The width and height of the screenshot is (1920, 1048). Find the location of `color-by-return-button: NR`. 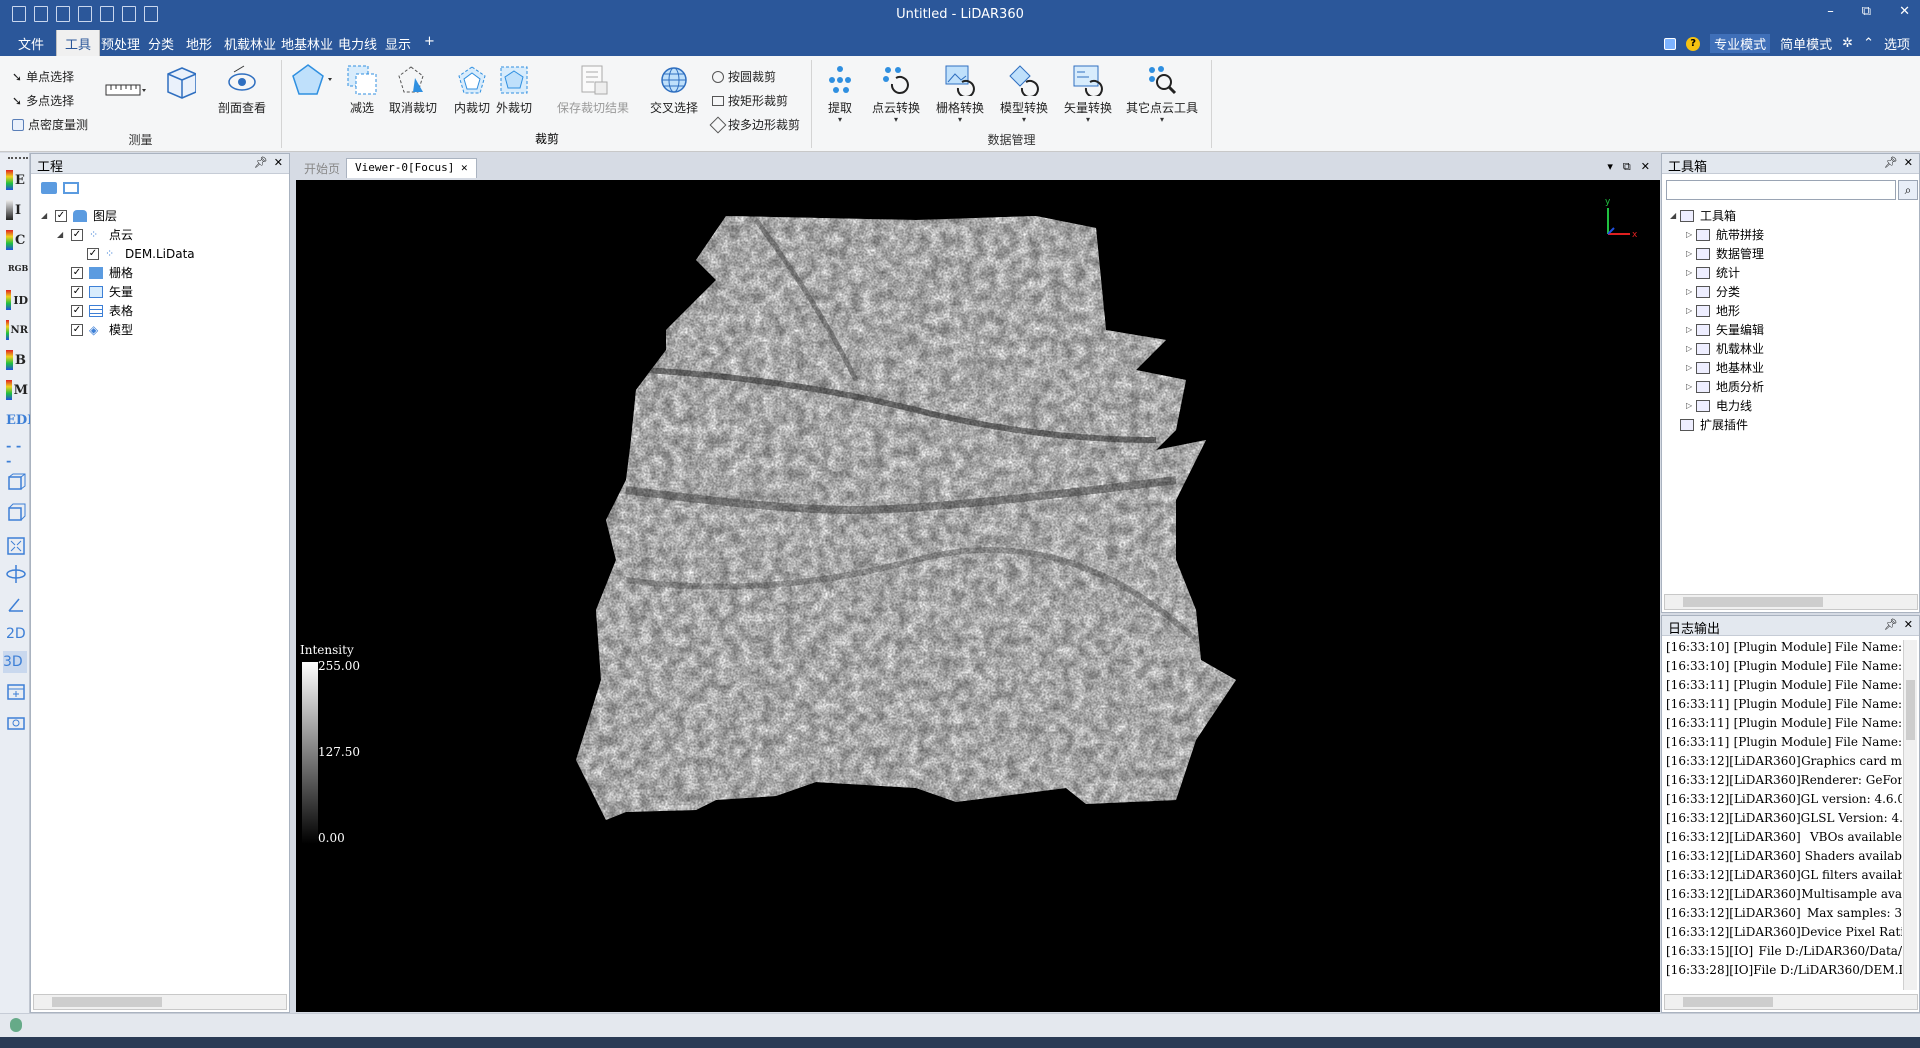

color-by-return-button: NR is located at coordinates (17, 330).